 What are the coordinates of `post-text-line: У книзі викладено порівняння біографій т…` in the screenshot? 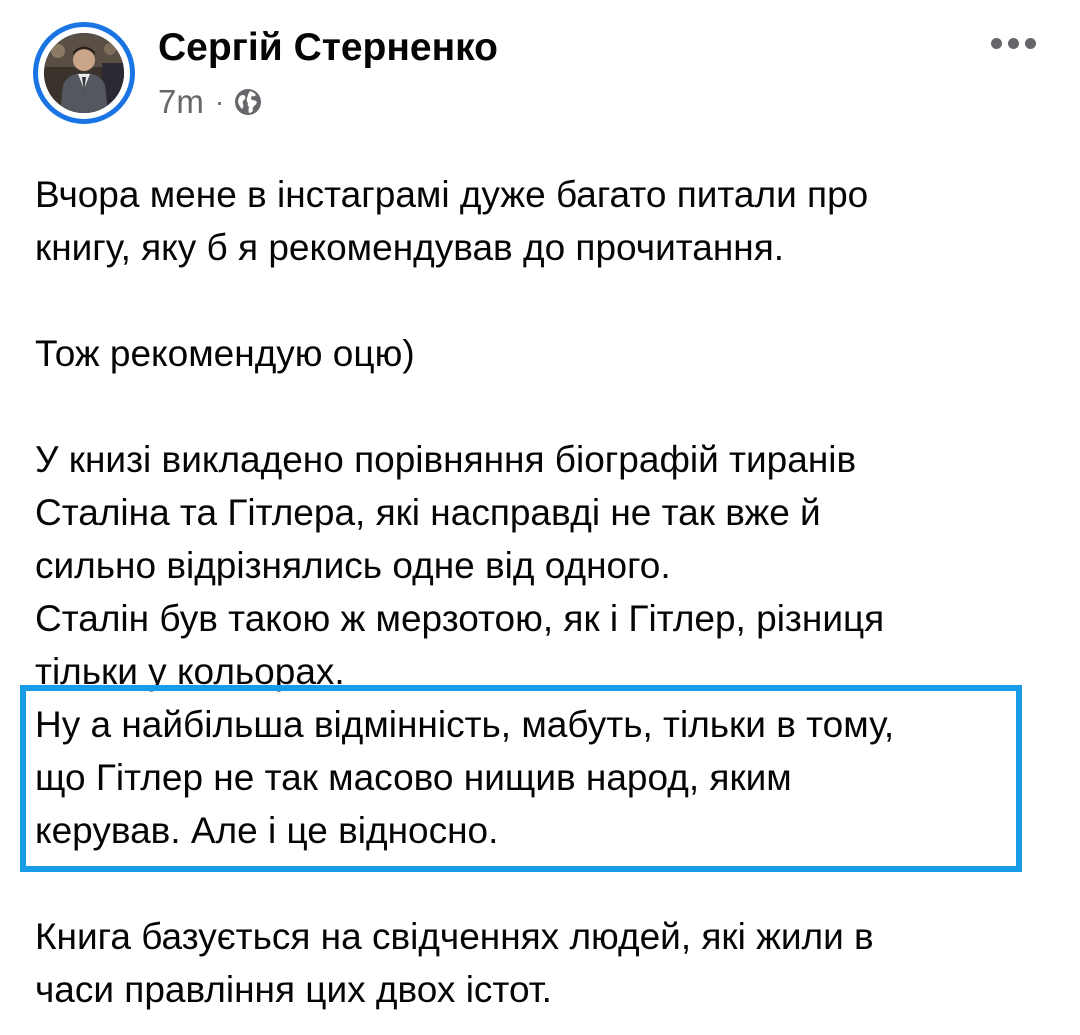 It's located at (446, 459).